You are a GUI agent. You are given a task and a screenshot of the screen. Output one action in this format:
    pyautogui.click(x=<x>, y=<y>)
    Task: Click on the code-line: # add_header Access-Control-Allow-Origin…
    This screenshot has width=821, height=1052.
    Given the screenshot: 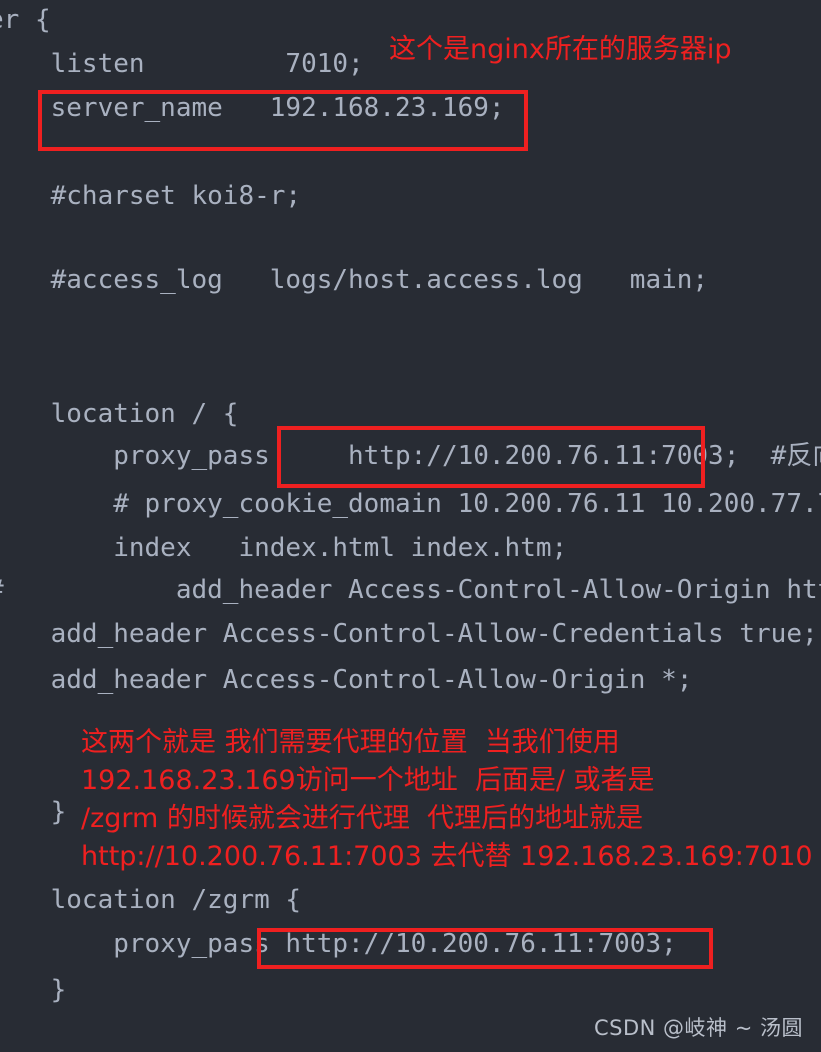 What is the action you would take?
    pyautogui.click(x=410, y=590)
    